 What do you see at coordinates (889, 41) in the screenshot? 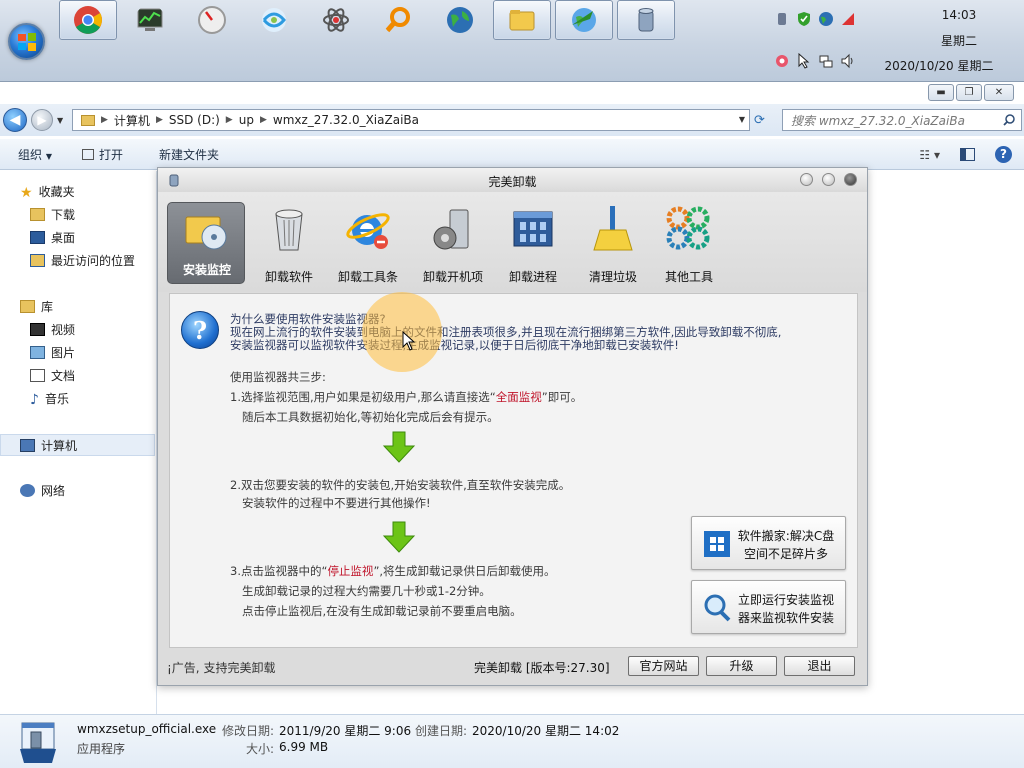
I see `system-tray: 14:03 星期二 2020/10/20 星期二` at bounding box center [889, 41].